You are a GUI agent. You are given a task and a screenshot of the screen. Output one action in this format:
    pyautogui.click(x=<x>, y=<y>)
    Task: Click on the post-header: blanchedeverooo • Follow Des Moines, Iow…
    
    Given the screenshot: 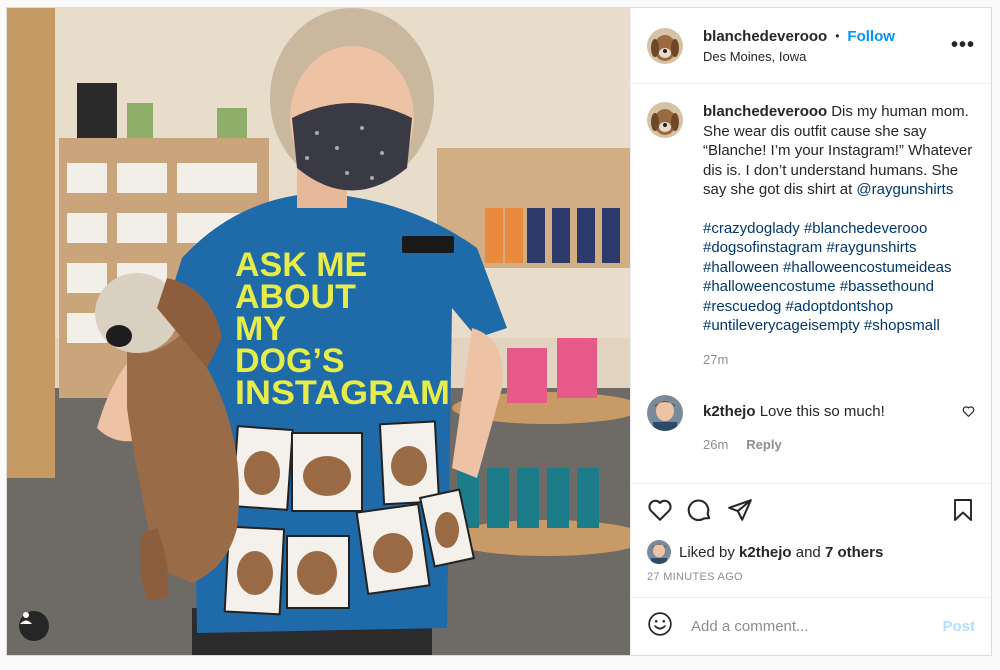 What is the action you would take?
    pyautogui.click(x=811, y=46)
    